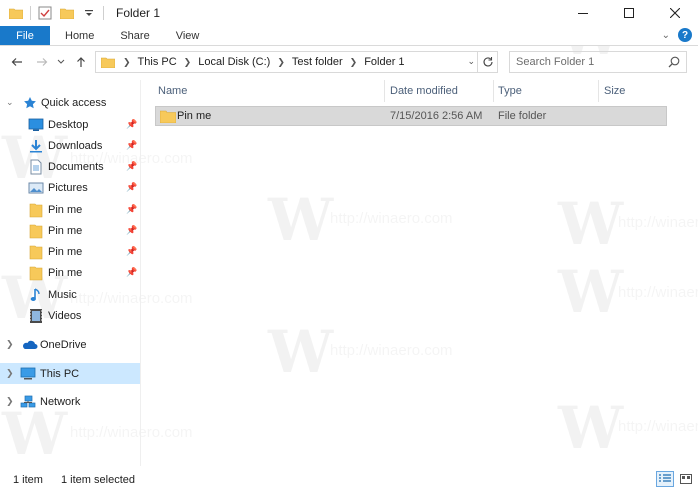 The height and width of the screenshot is (490, 698). I want to click on column-header-name: Name, so click(172, 91).